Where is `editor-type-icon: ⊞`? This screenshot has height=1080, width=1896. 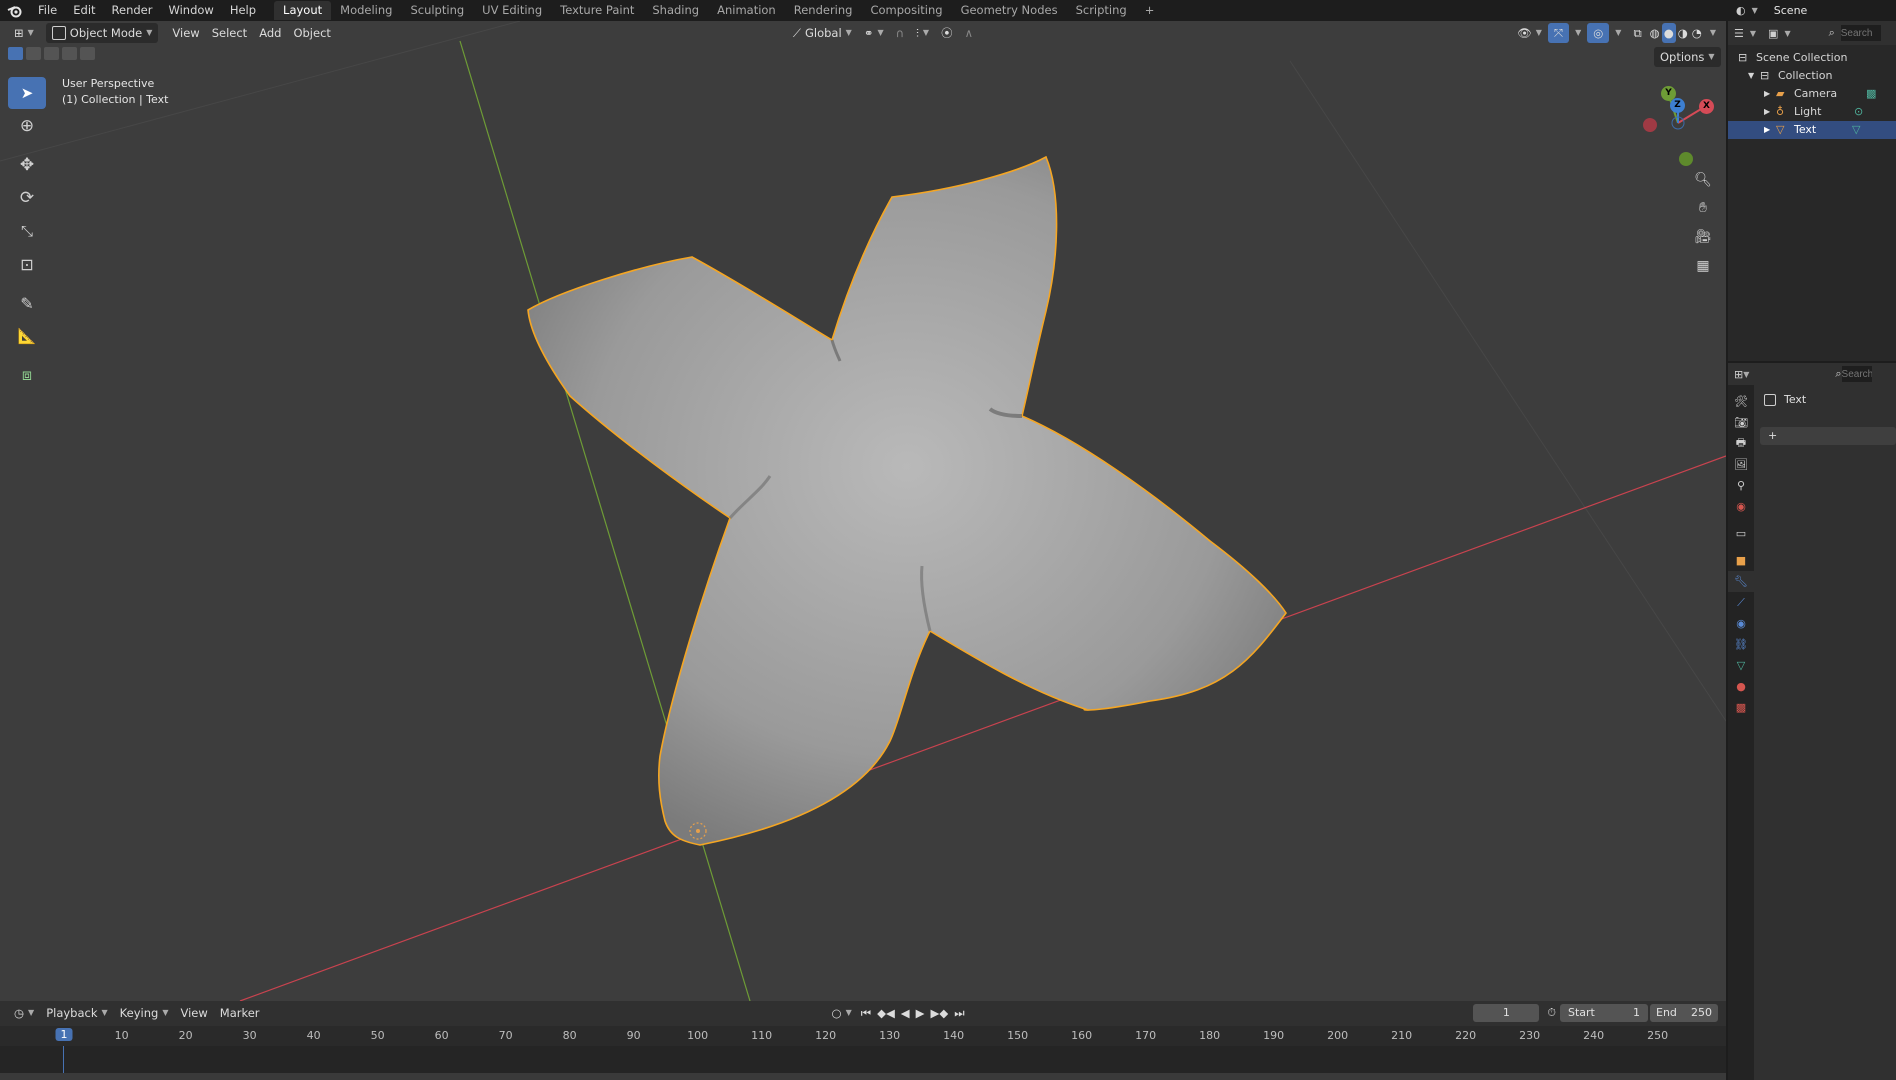
editor-type-icon: ⊞ is located at coordinates (1738, 374).